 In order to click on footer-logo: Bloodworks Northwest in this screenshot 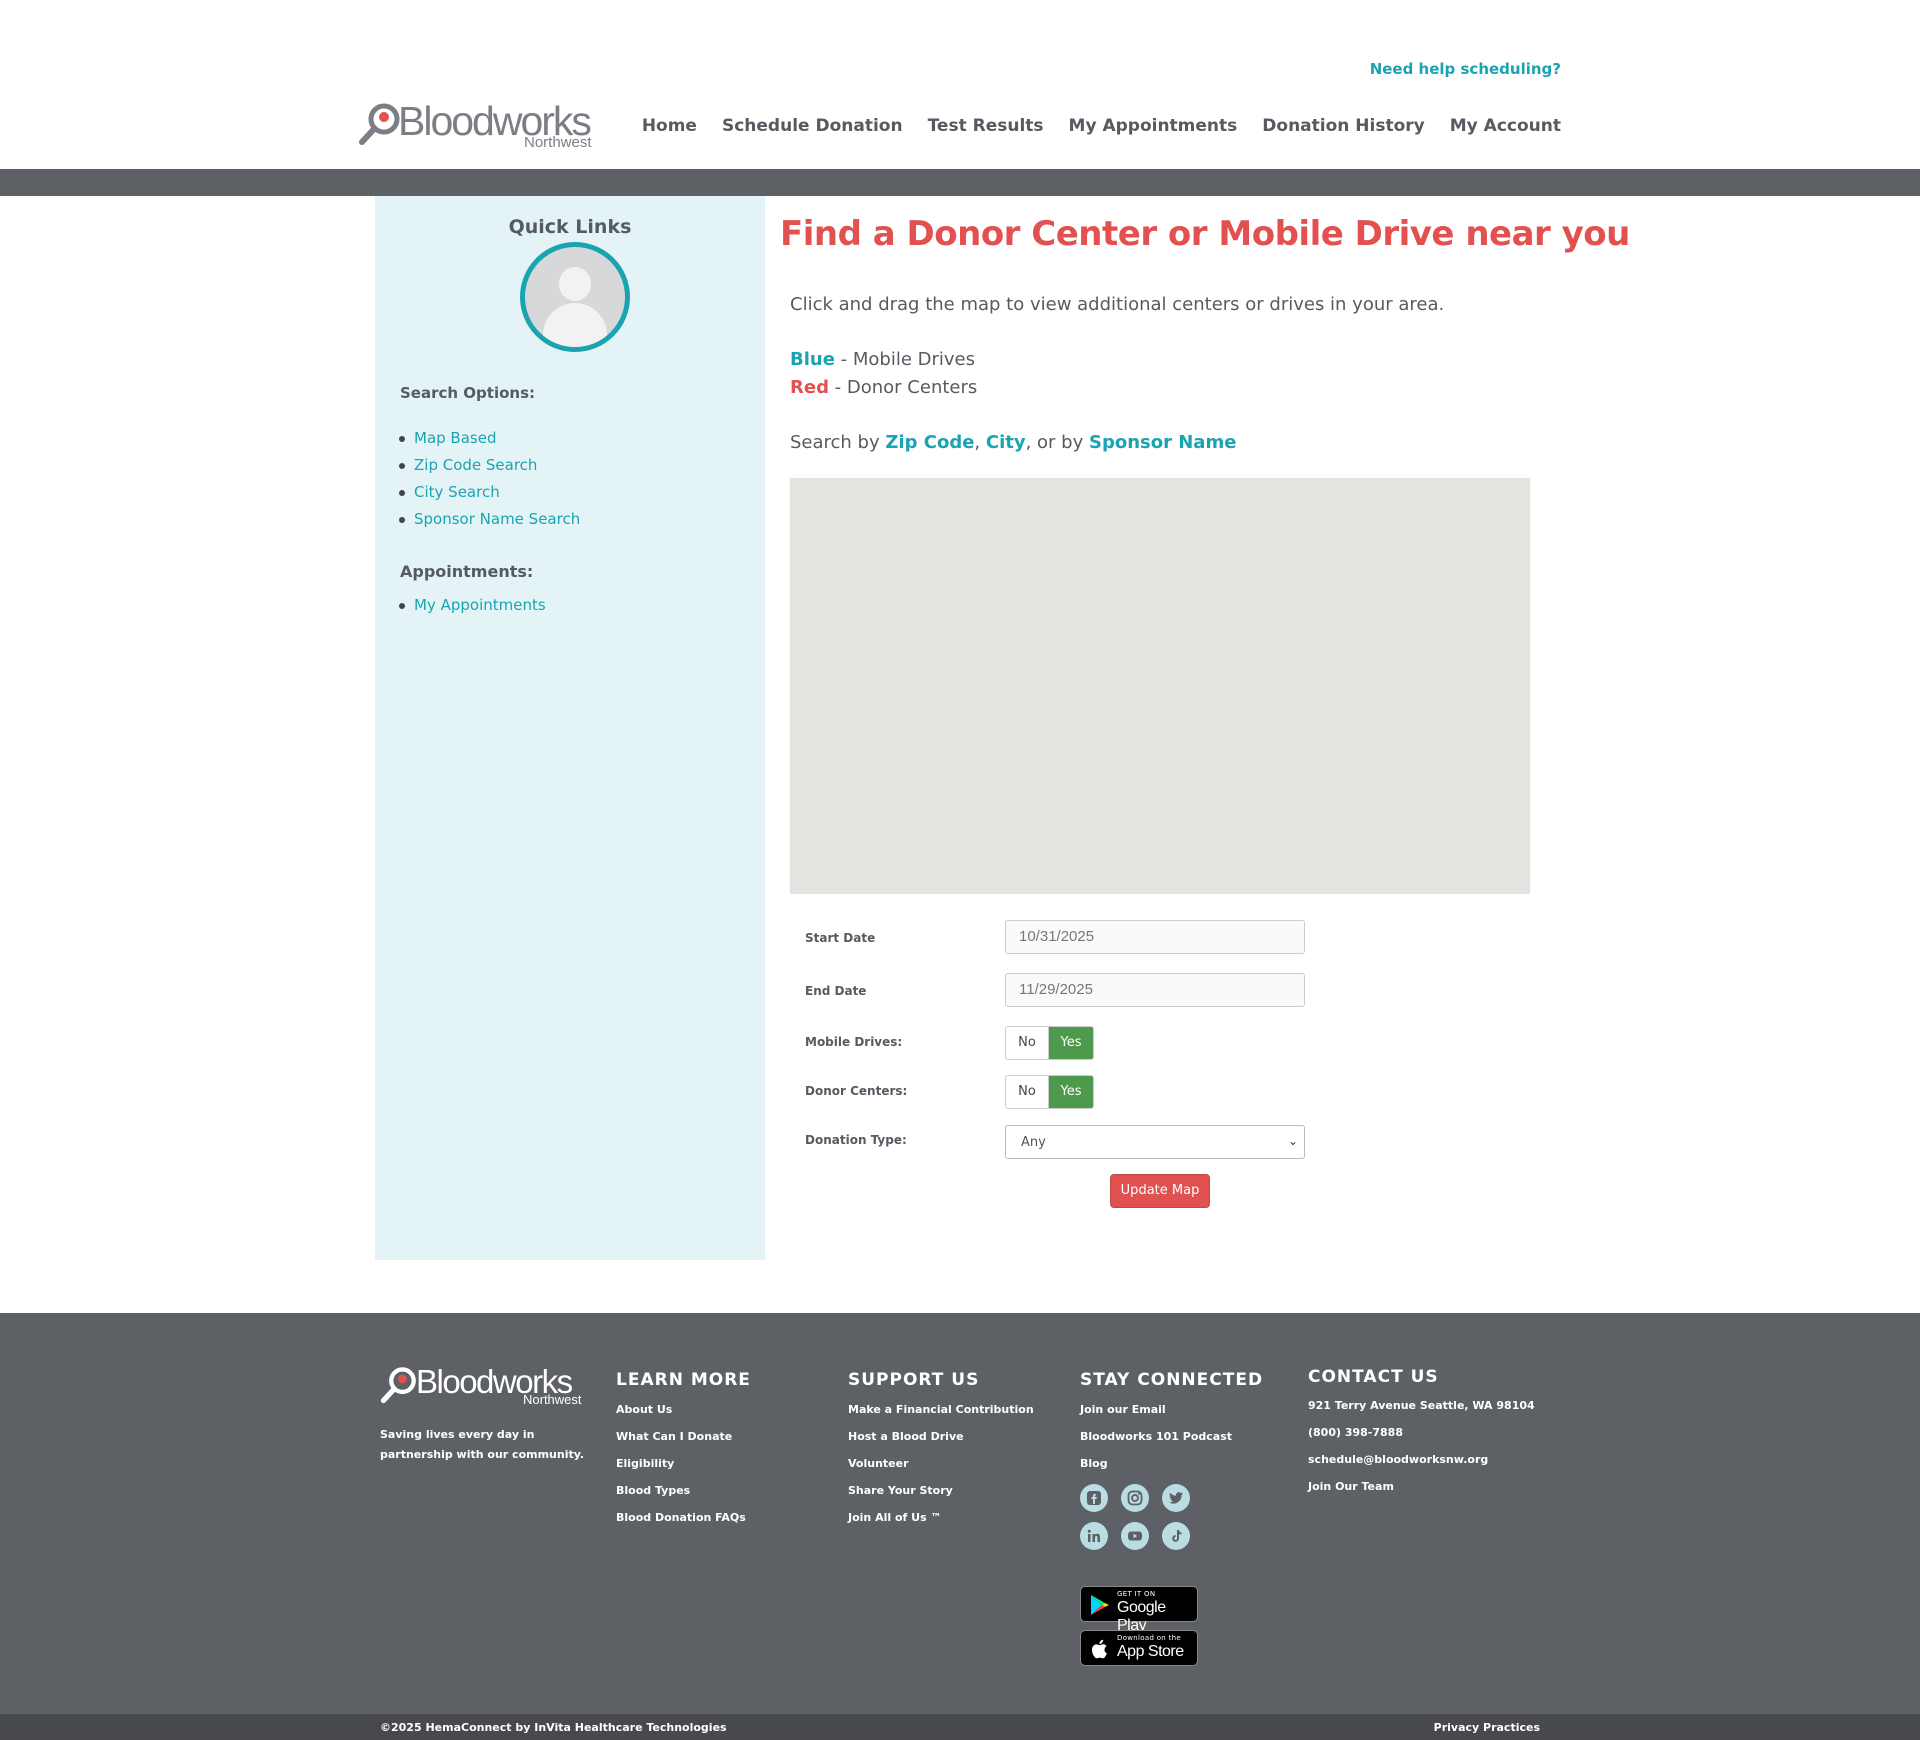, I will do `click(485, 1388)`.